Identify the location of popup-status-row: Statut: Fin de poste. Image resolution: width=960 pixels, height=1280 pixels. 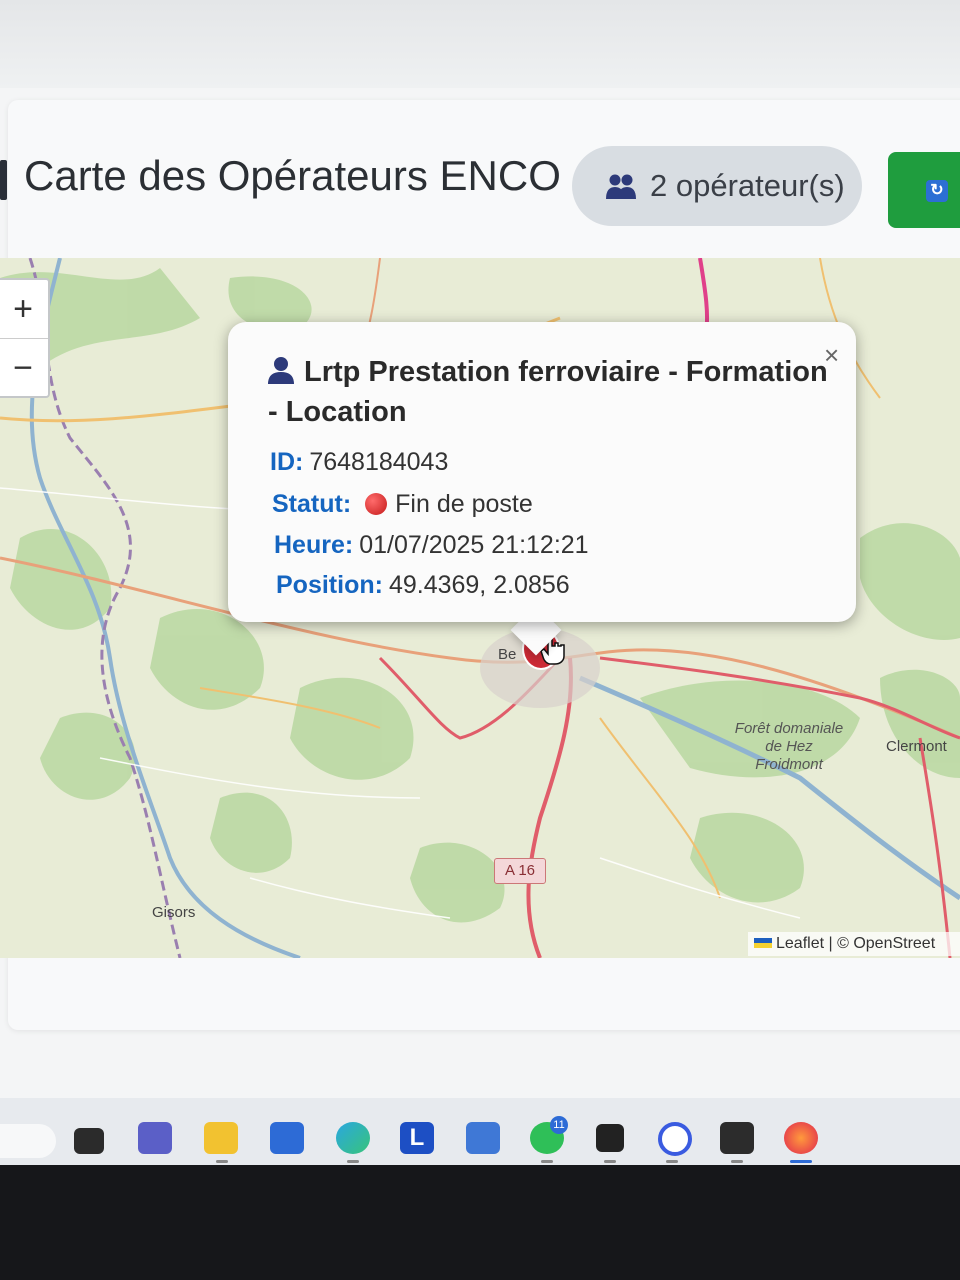
(402, 504).